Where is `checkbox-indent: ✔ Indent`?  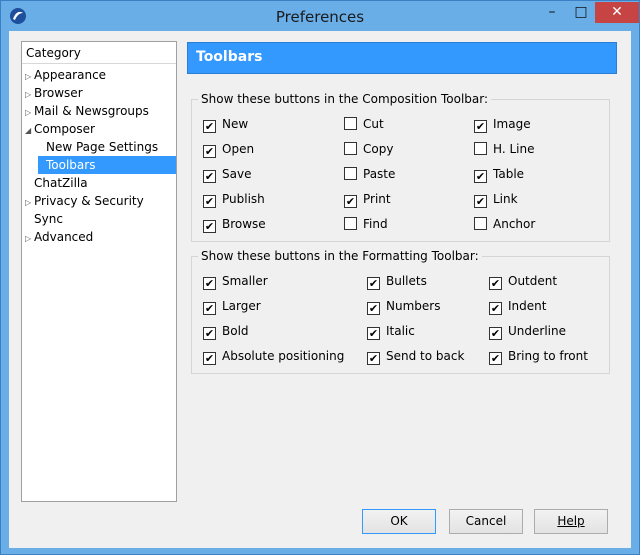
checkbox-indent: ✔ Indent is located at coordinates (517, 307).